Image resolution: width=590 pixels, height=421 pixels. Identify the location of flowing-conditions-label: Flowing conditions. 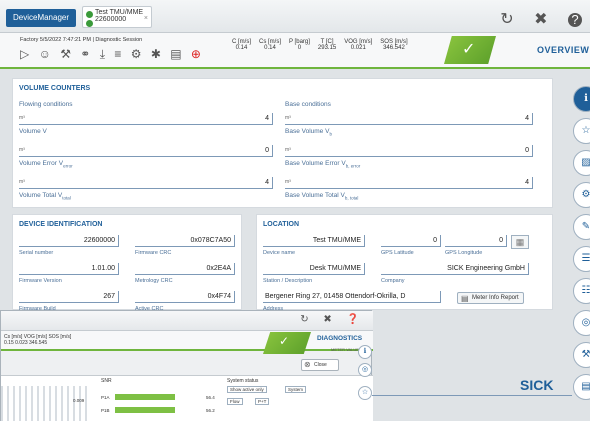
(46, 104).